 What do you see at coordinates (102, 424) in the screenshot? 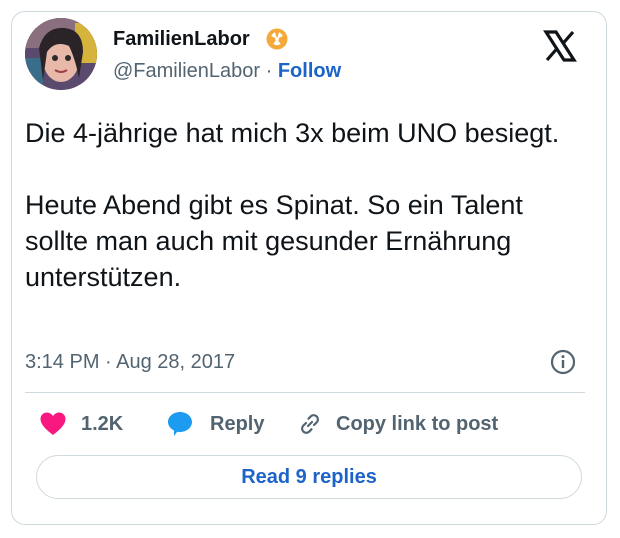
I see `like-count: 1.2K` at bounding box center [102, 424].